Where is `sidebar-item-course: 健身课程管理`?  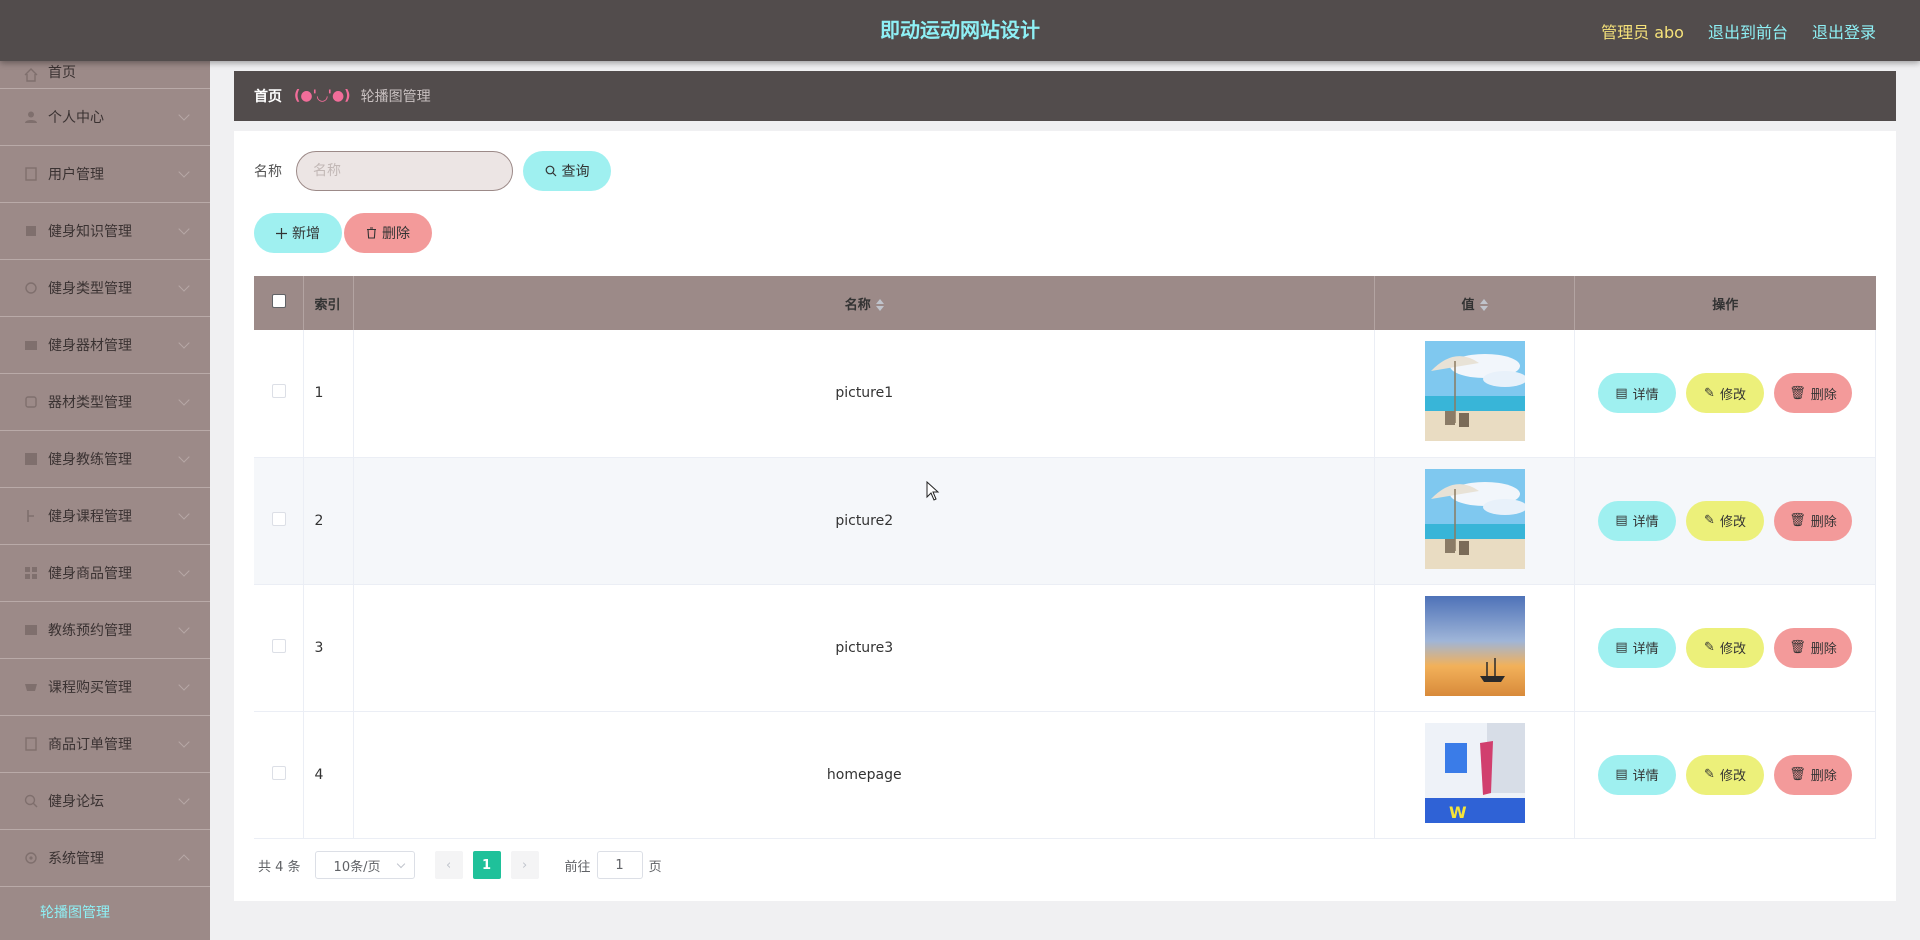
sidebar-item-course: 健身课程管理 is located at coordinates (105, 516).